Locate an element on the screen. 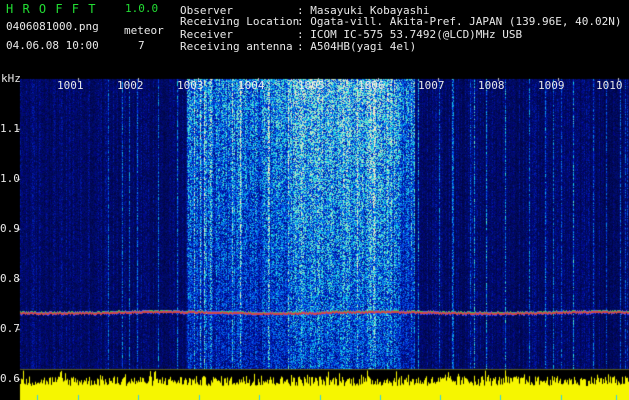 This screenshot has width=629, height=400. app-version: 1.0.0 is located at coordinates (142, 8).